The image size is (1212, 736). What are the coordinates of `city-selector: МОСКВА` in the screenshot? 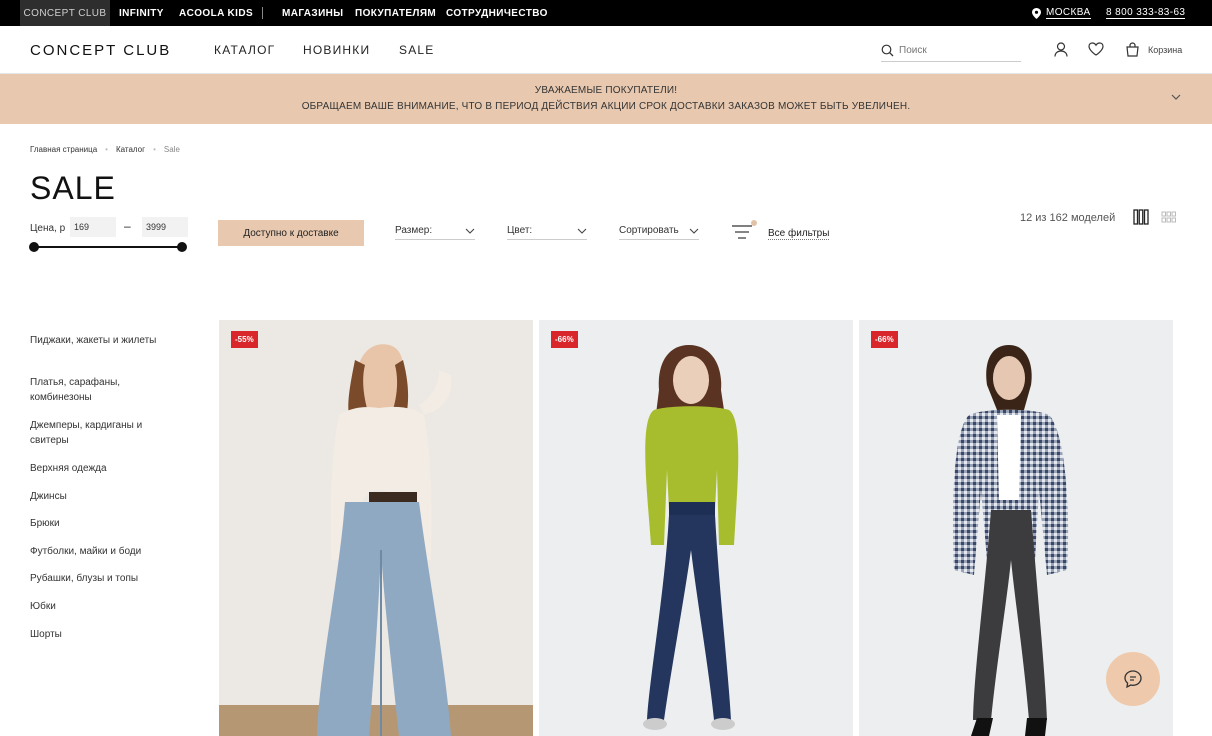 It's located at (1061, 13).